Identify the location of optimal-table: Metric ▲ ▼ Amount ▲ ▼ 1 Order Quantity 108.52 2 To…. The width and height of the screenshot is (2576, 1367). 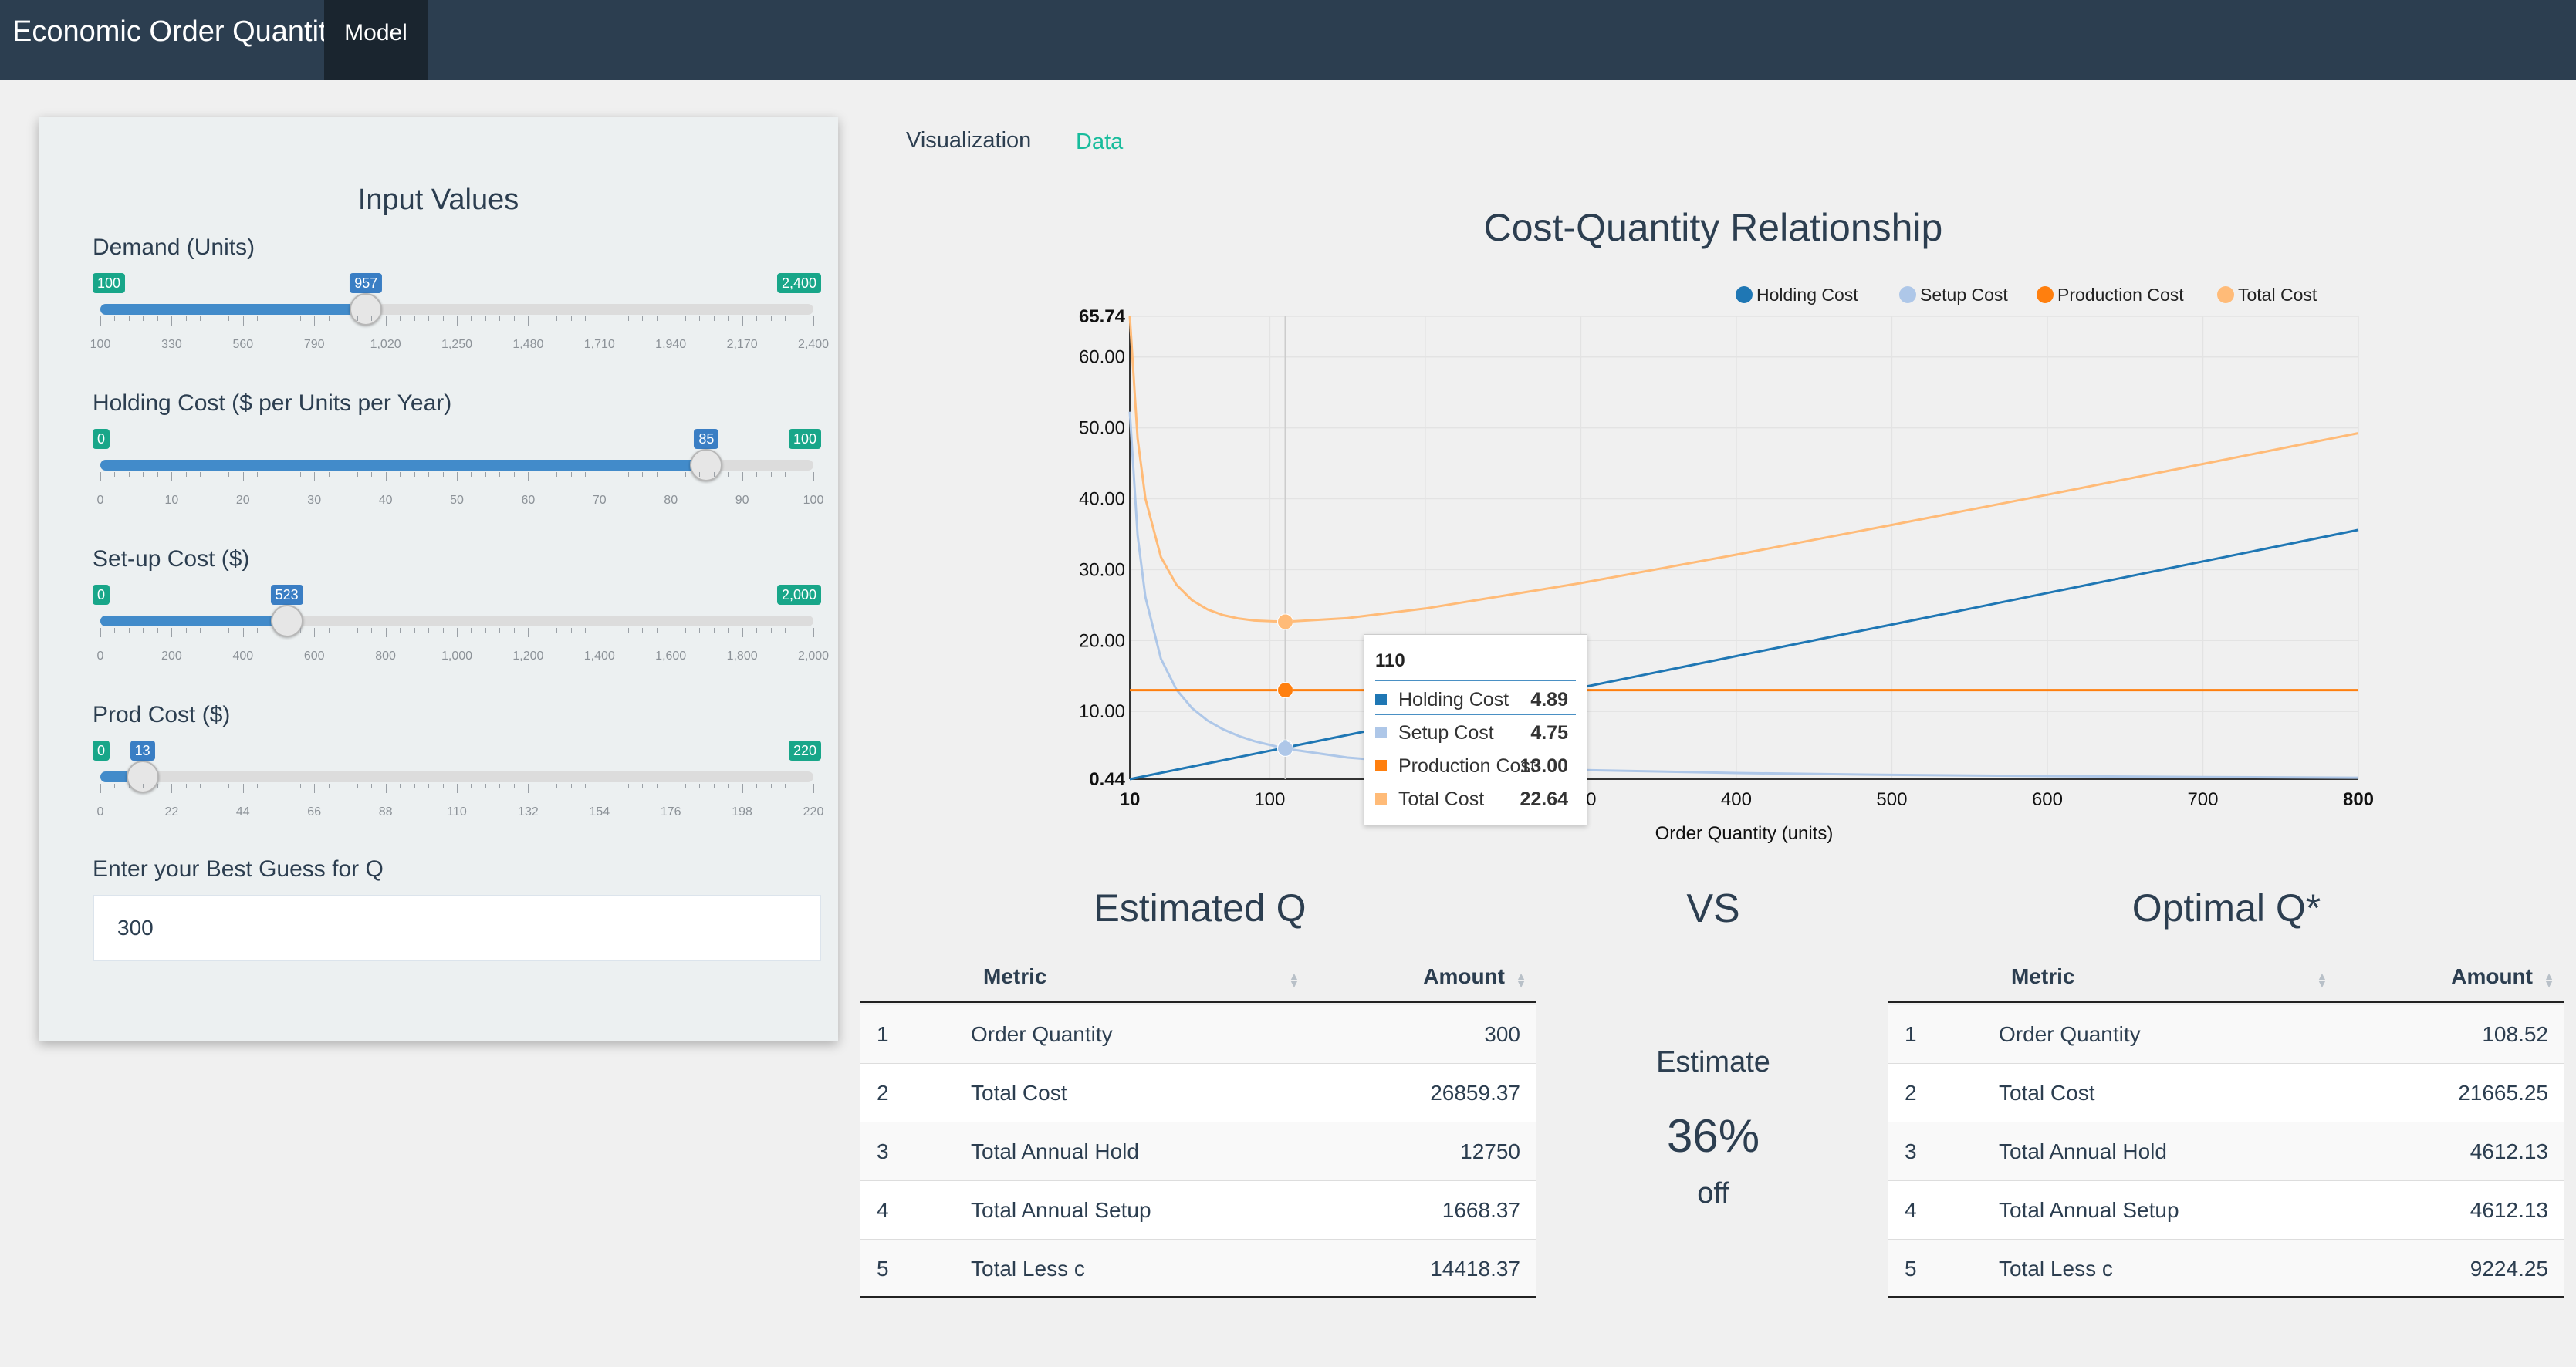
(2226, 1132).